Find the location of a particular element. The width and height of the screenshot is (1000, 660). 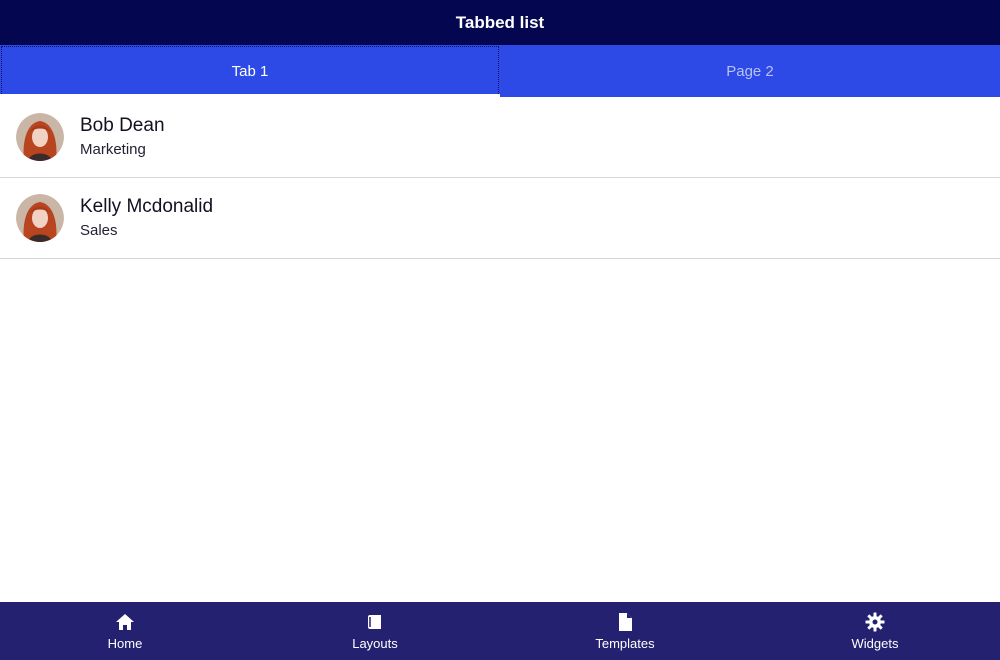

contact-name: Kelly Mcdonalid is located at coordinates (147, 206).